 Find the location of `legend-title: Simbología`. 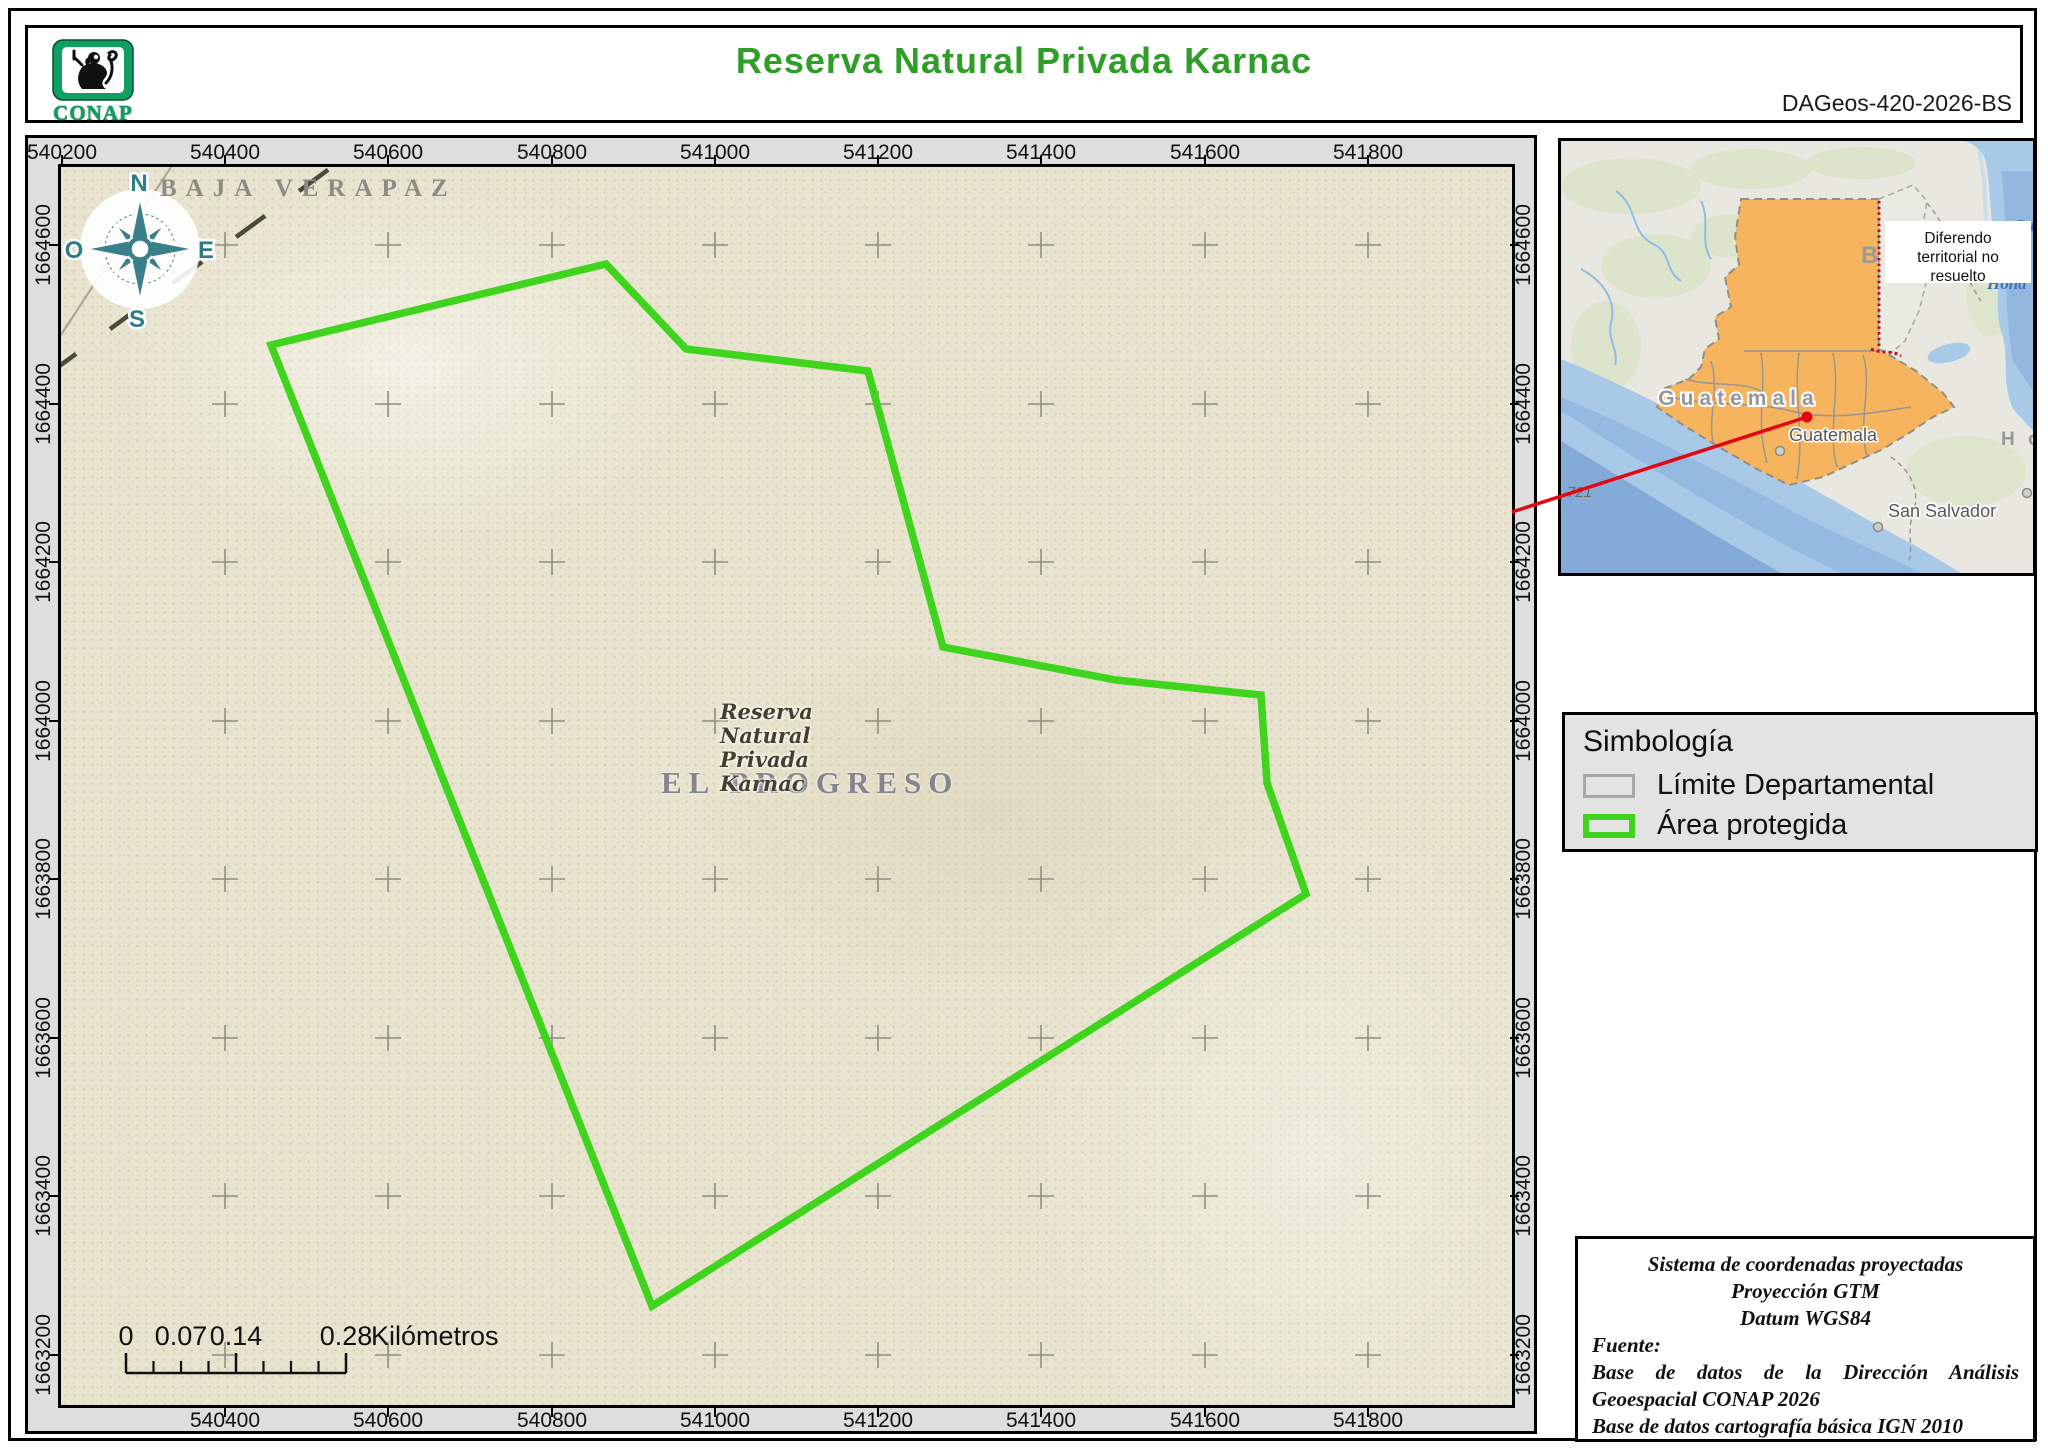

legend-title: Simbología is located at coordinates (1658, 741).